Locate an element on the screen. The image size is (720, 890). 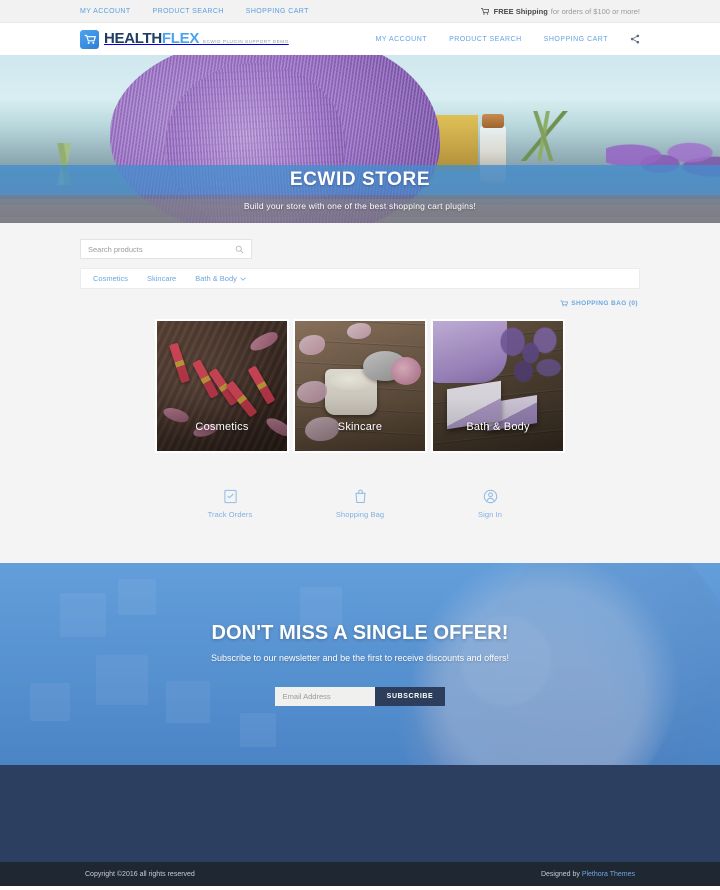
card-label-bath-body: Bath & Body is located at coordinates (498, 427).